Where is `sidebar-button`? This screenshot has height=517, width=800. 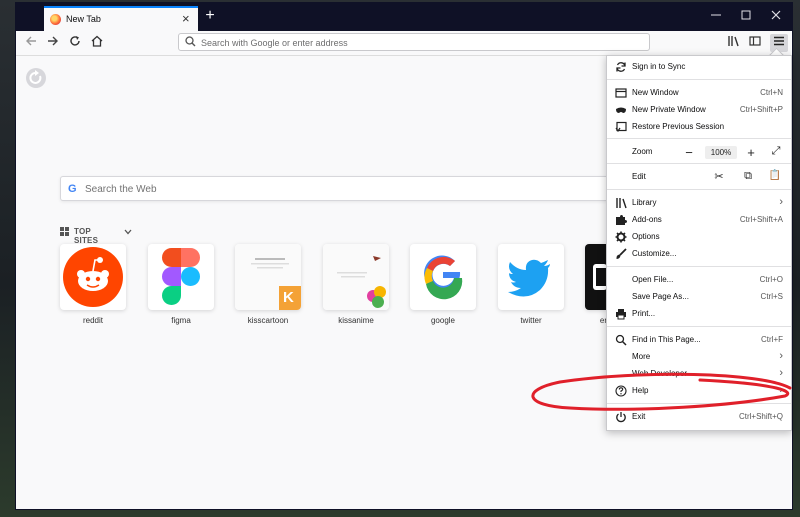 sidebar-button is located at coordinates (755, 43).